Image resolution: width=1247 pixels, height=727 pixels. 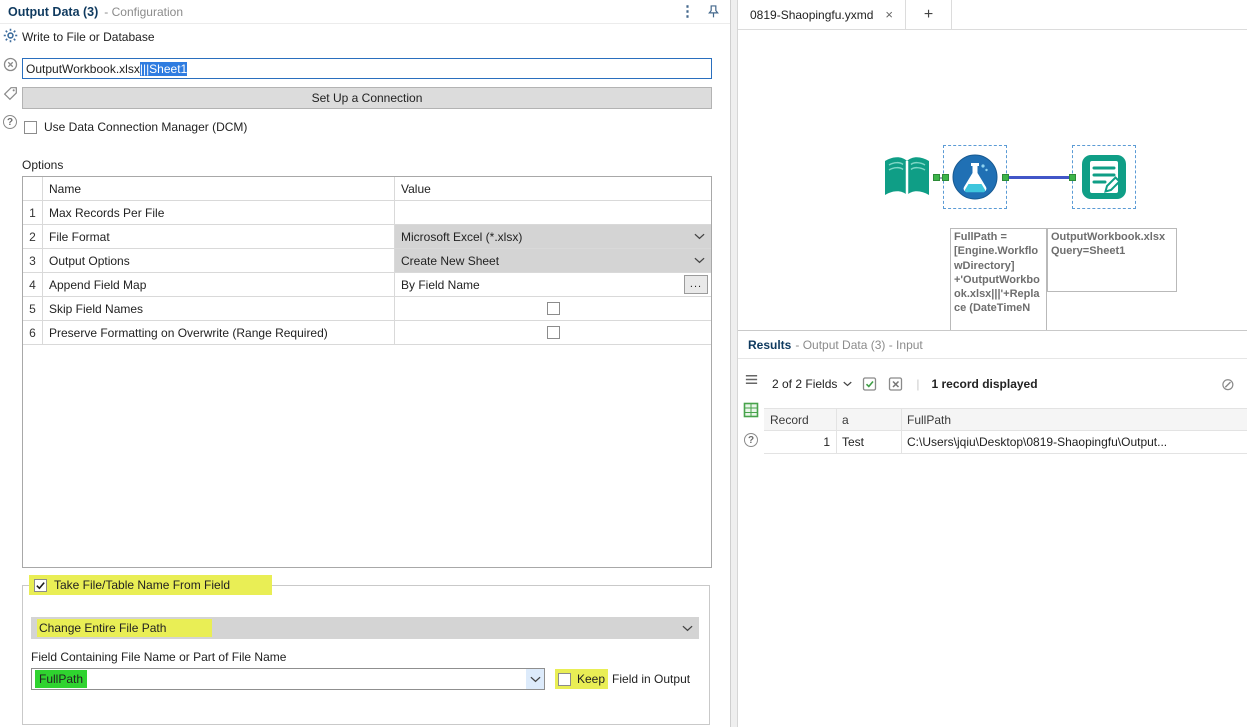 I want to click on option-name: Output Options, so click(x=219, y=260).